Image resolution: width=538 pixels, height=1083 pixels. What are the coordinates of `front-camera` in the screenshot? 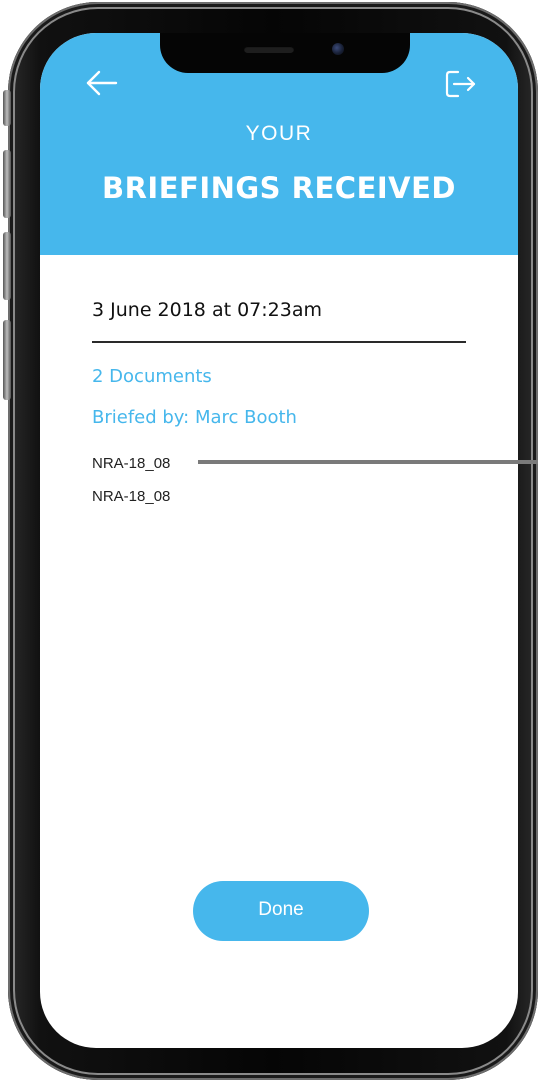 It's located at (338, 49).